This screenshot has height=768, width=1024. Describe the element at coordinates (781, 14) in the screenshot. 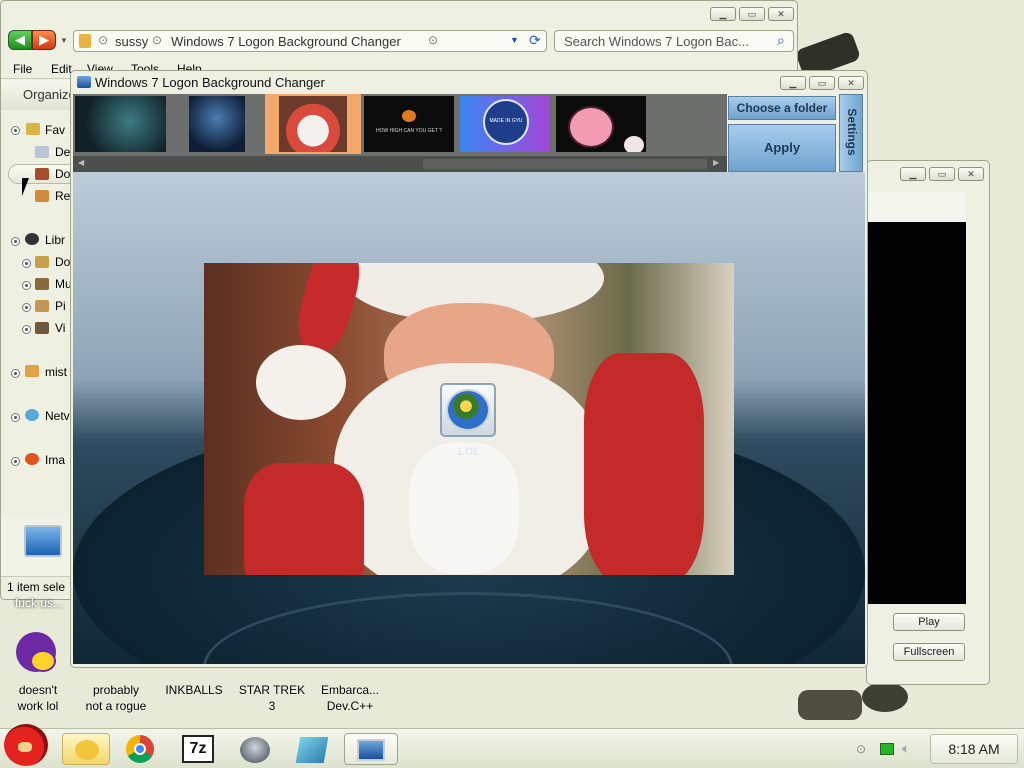

I see `explorer-close-button: ✕` at that location.